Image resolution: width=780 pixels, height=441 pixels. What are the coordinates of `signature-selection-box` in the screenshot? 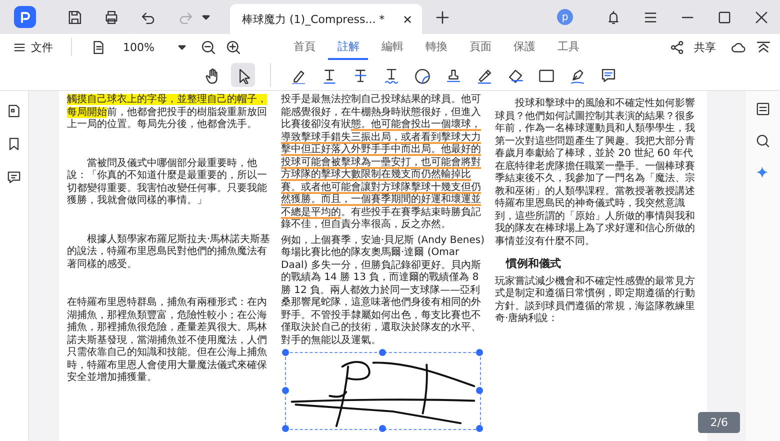 It's located at (383, 391).